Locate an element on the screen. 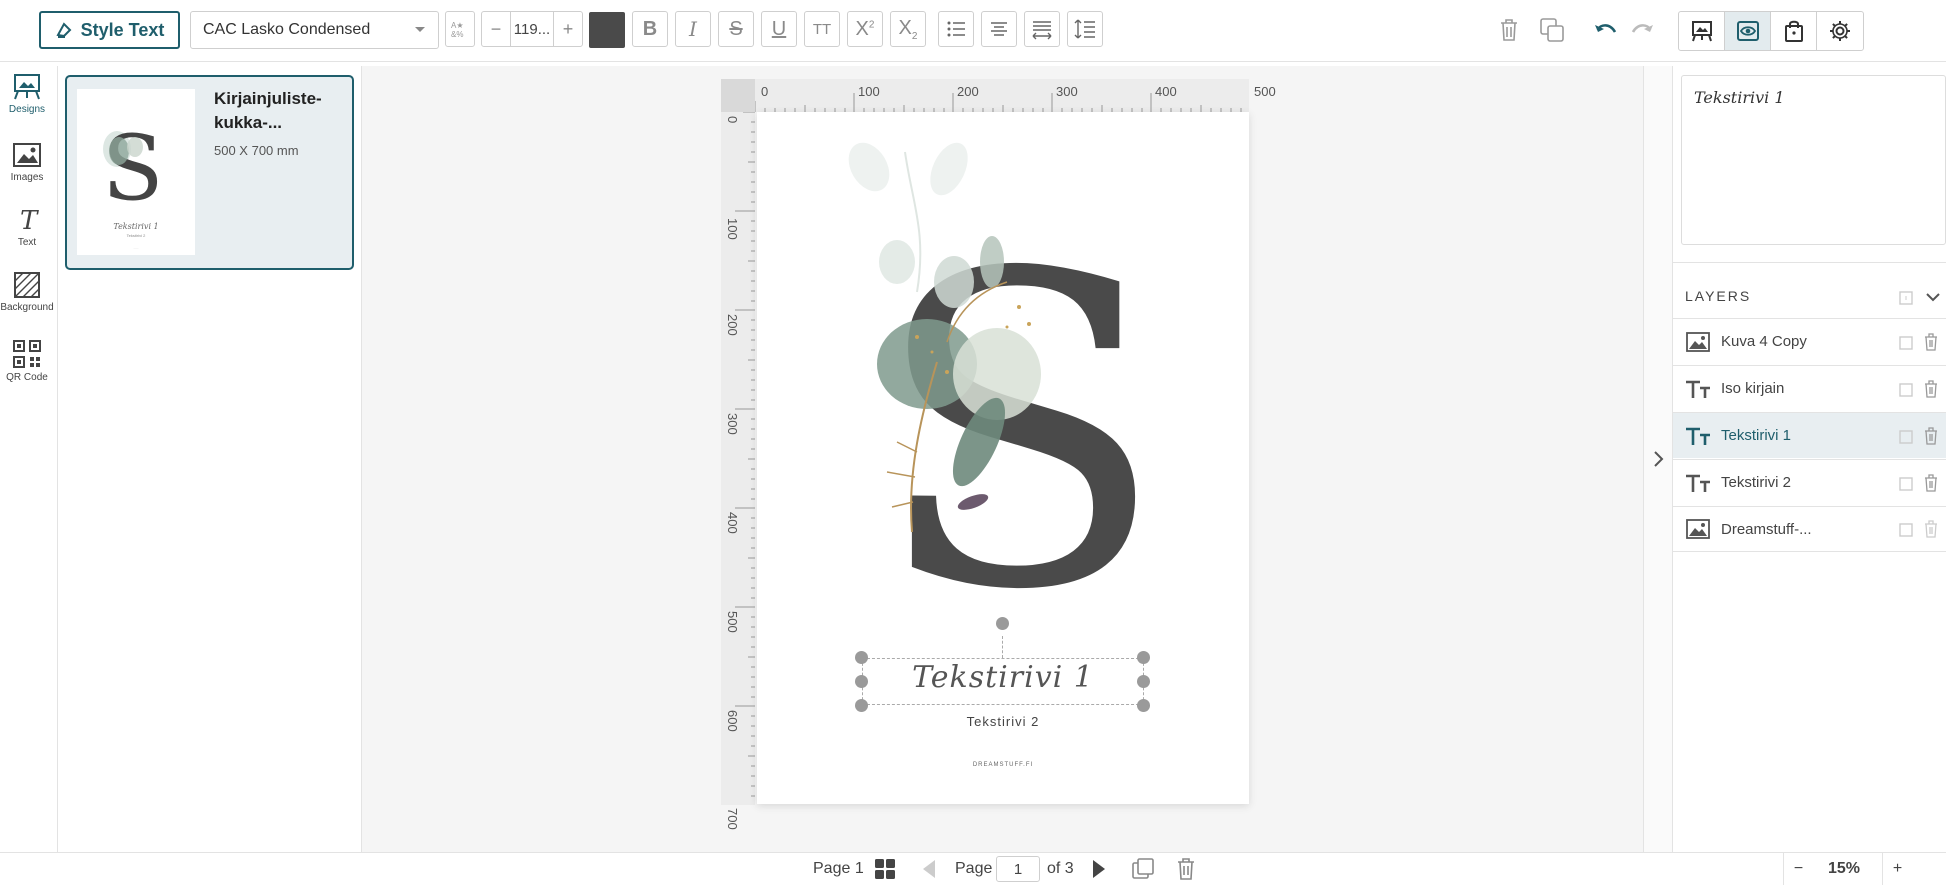 This screenshot has width=1946, height=885. grid-view-button is located at coordinates (885, 869).